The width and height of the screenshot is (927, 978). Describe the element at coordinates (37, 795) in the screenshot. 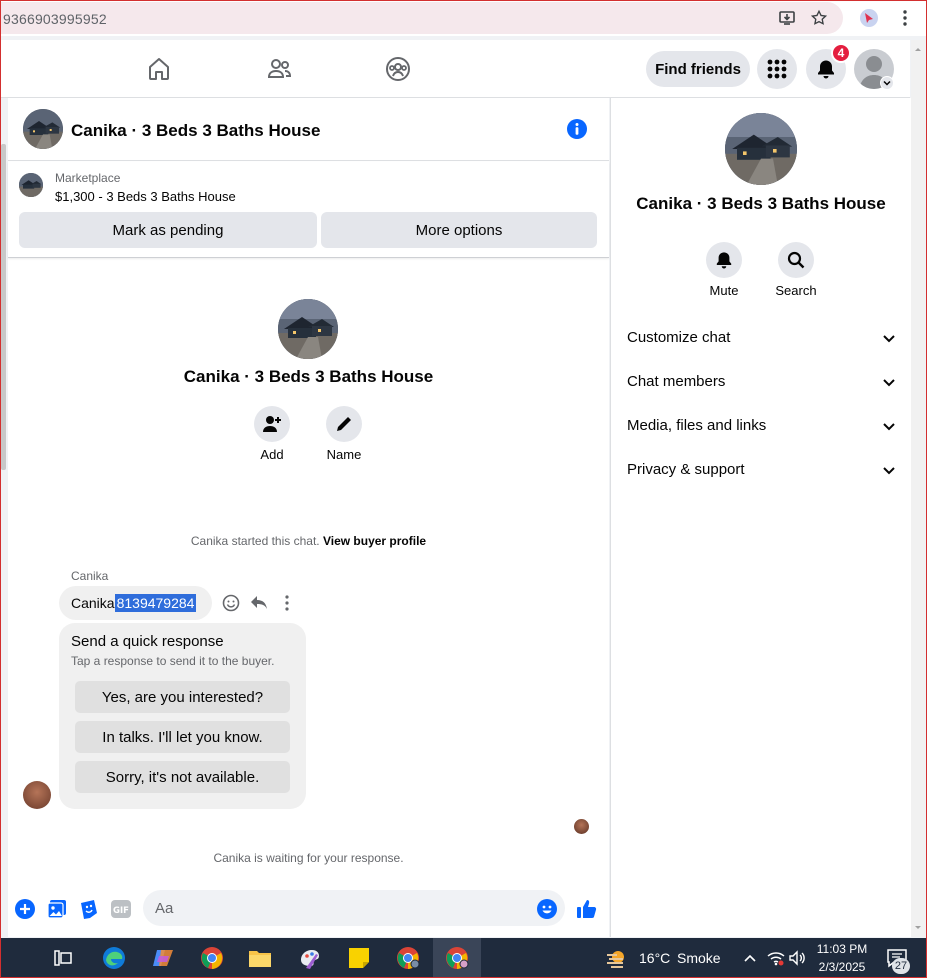

I see `buyer-avatar` at that location.